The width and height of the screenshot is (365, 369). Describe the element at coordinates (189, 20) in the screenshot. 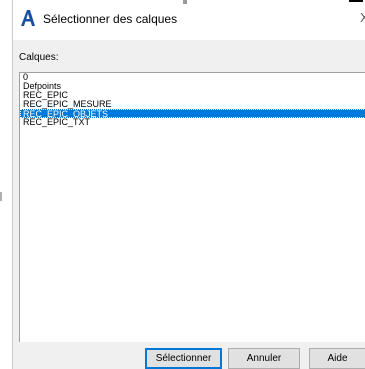

I see `title-bar: Sélectionner des calques X` at that location.